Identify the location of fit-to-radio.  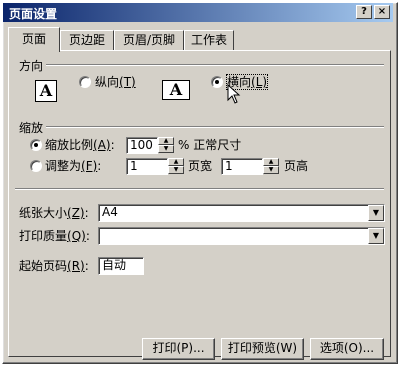
(36, 166).